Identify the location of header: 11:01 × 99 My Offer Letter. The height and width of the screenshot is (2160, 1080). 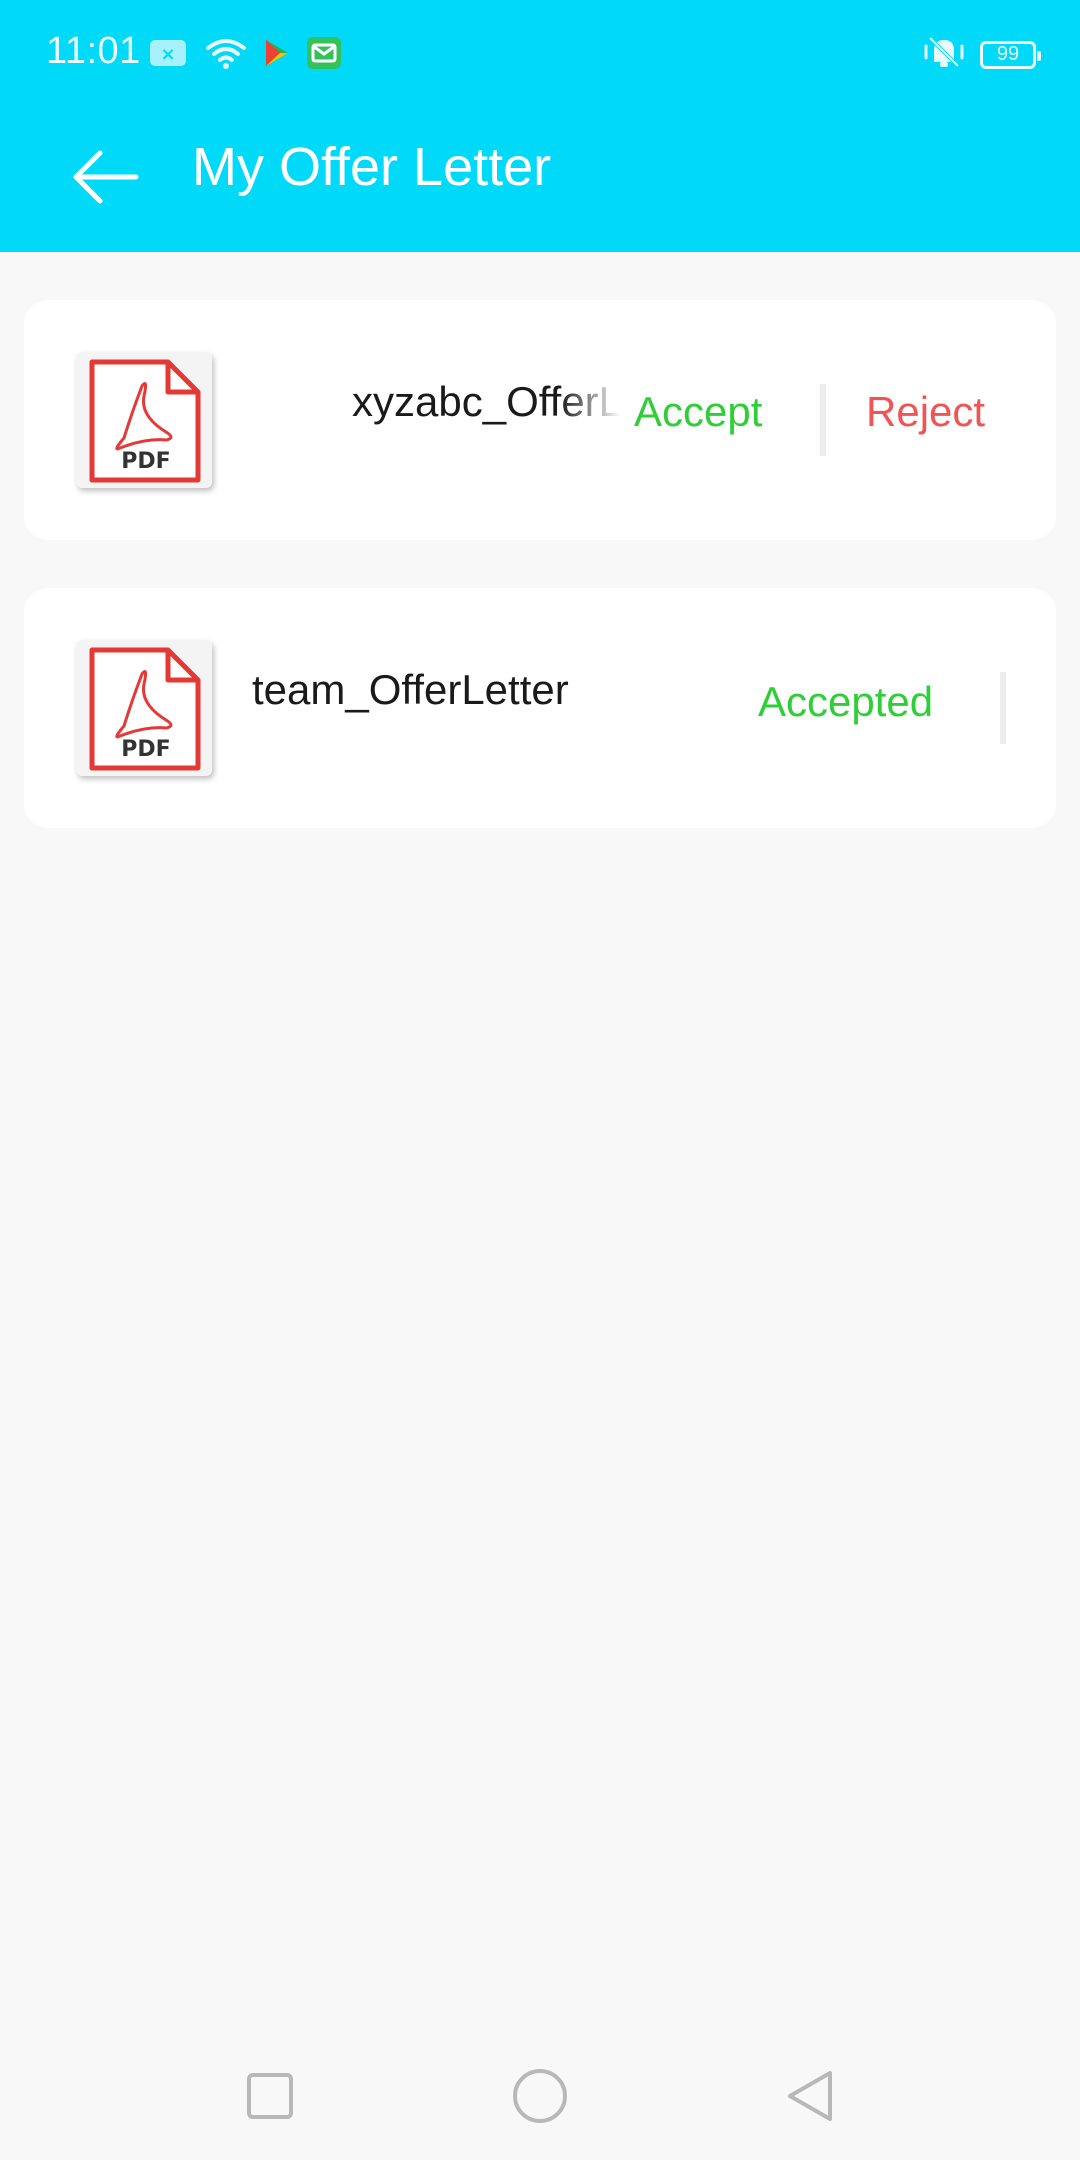
(540, 126).